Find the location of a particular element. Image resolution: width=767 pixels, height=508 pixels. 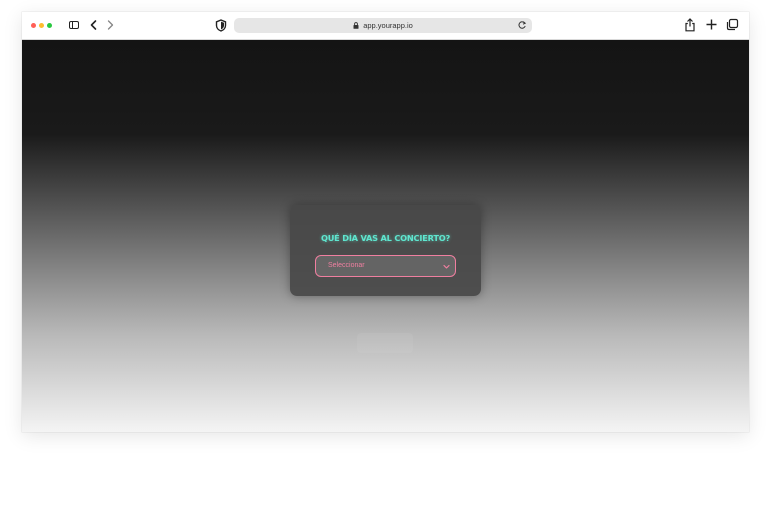

zoom-window-button is located at coordinates (49, 25).